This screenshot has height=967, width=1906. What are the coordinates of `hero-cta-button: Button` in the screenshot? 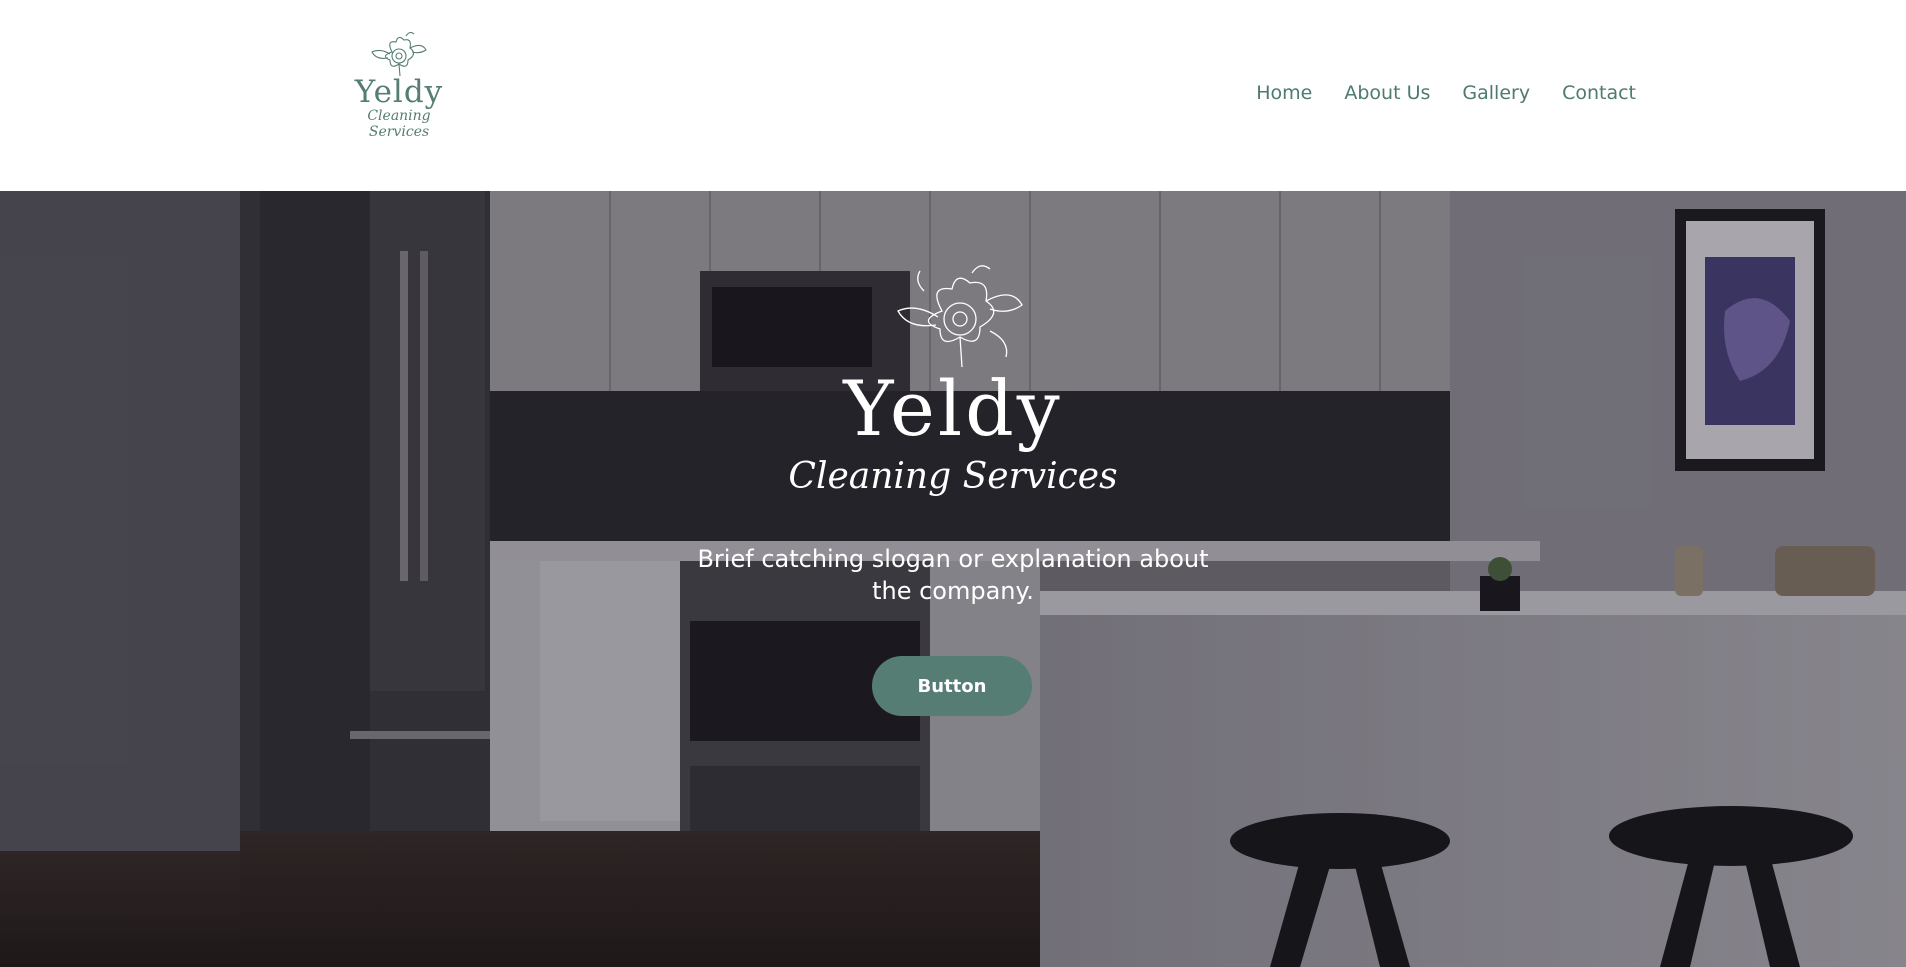 It's located at (952, 686).